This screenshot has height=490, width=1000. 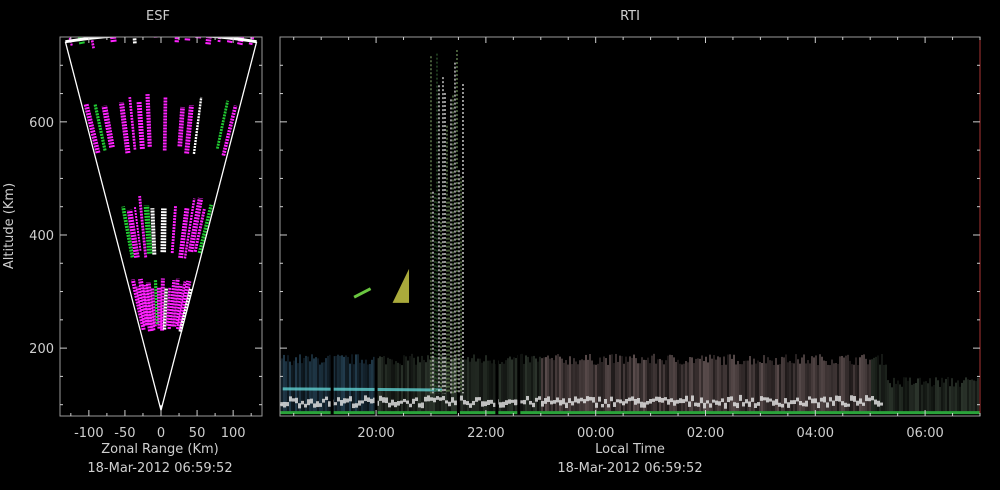 I want to click on y-tick-label: 600, so click(x=41, y=123).